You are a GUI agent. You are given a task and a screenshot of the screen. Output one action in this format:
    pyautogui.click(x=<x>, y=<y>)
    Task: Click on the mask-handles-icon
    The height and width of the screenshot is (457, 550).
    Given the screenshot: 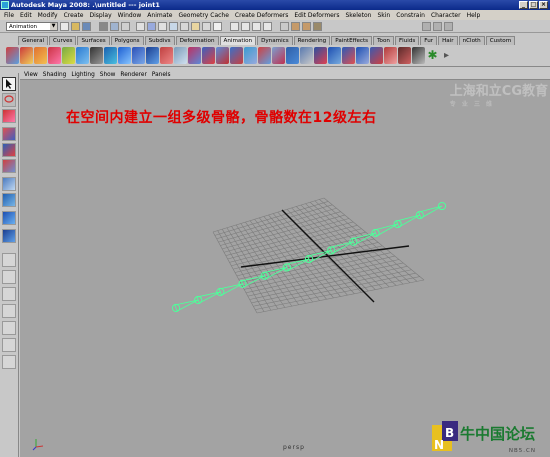 What is the action you would take?
    pyautogui.click(x=140, y=26)
    